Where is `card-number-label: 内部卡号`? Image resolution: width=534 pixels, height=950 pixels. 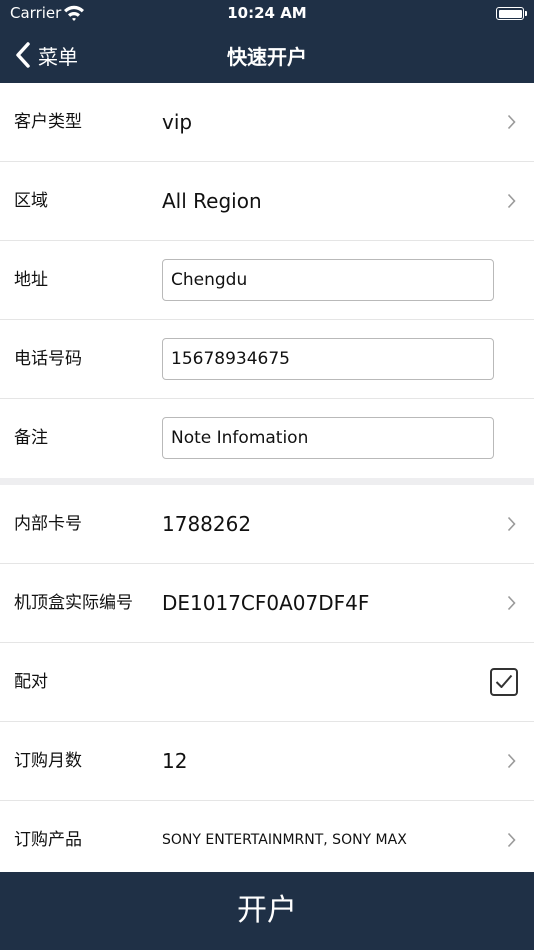 card-number-label: 内部卡号 is located at coordinates (48, 524).